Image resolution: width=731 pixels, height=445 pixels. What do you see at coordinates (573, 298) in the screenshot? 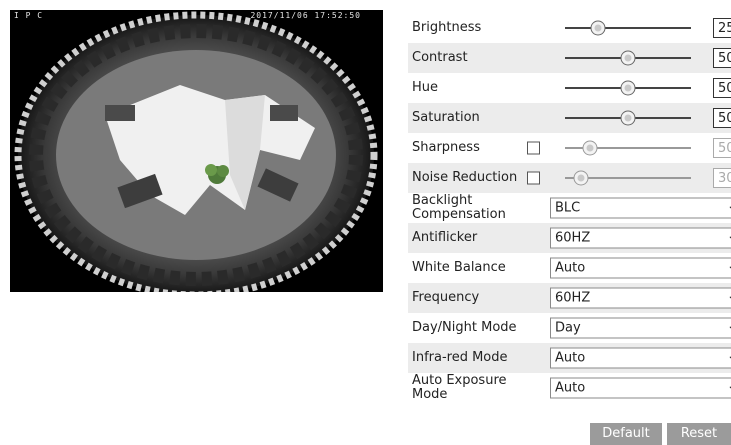
I see `frequency-value: 60HZ` at bounding box center [573, 298].